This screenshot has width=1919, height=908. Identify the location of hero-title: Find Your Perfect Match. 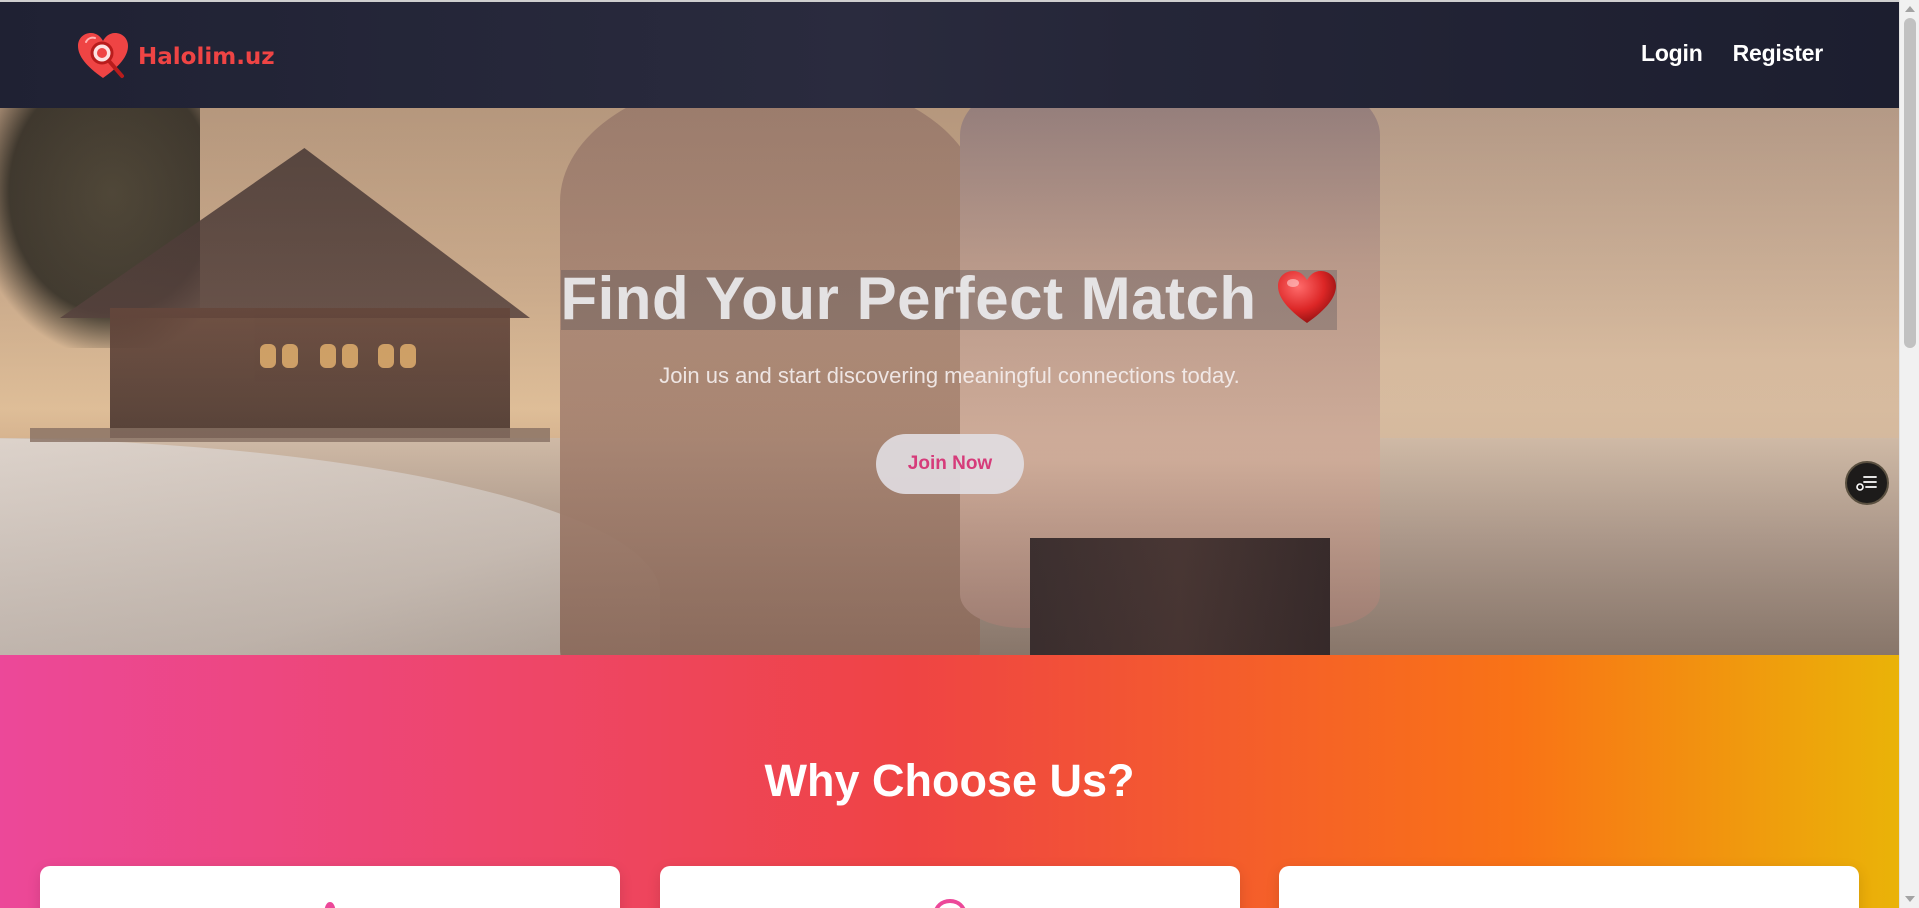
(949, 298).